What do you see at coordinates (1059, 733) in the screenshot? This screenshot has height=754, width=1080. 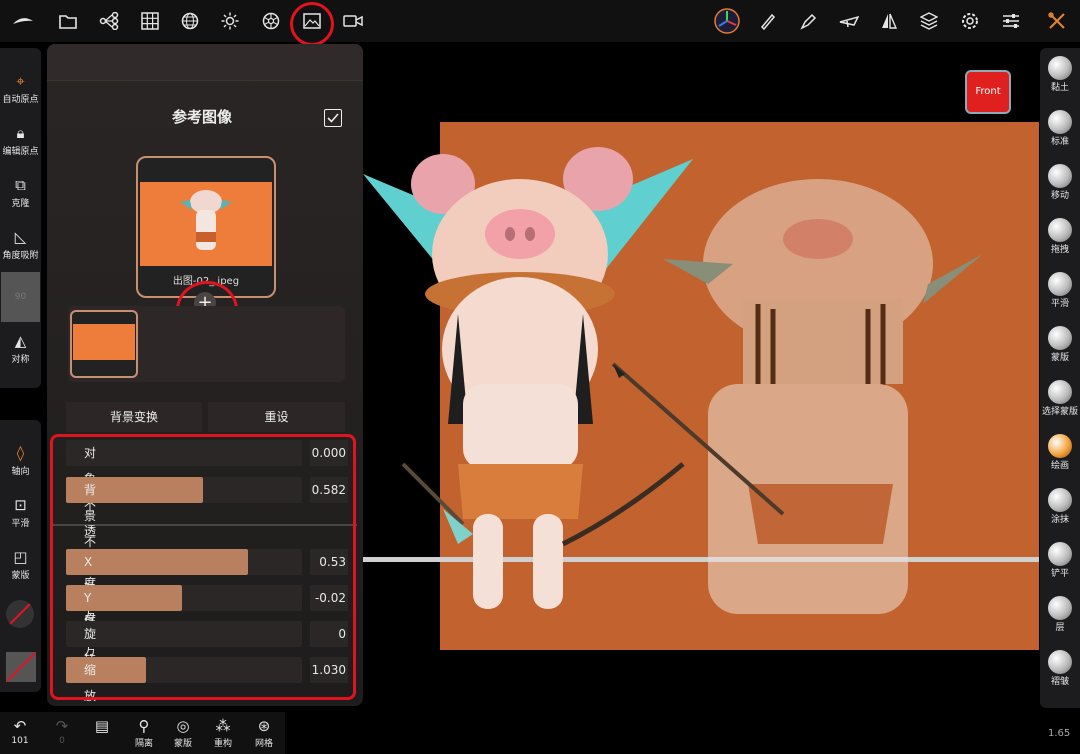 I see `status-value: 1.65` at bounding box center [1059, 733].